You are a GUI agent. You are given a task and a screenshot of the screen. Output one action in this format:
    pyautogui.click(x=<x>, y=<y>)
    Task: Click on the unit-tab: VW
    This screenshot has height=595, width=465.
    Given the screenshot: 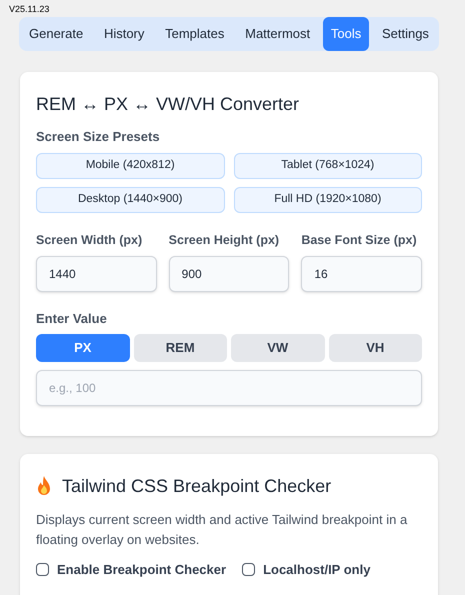 What is the action you would take?
    pyautogui.click(x=277, y=348)
    